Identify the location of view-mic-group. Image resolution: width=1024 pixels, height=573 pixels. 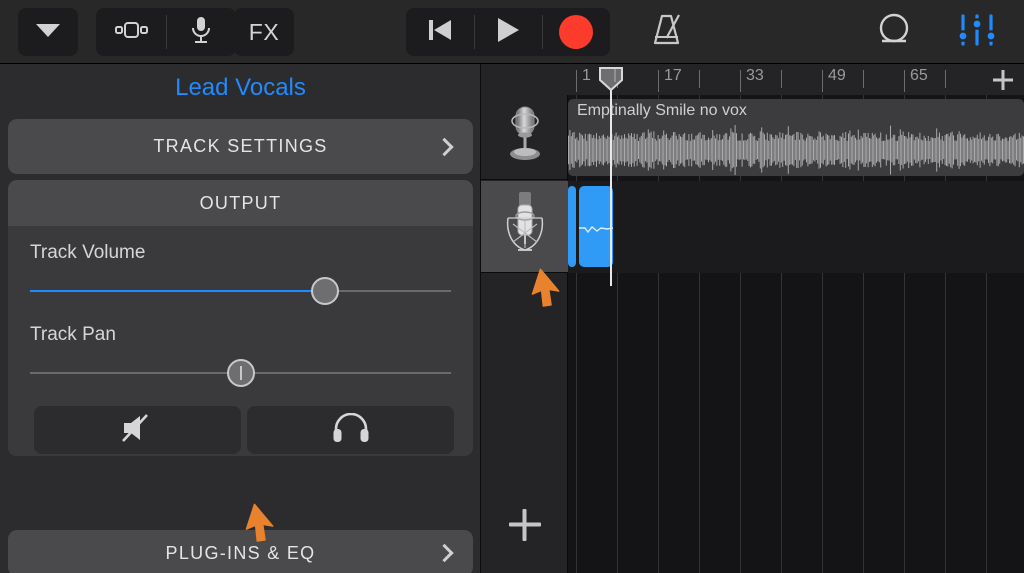
(166, 32).